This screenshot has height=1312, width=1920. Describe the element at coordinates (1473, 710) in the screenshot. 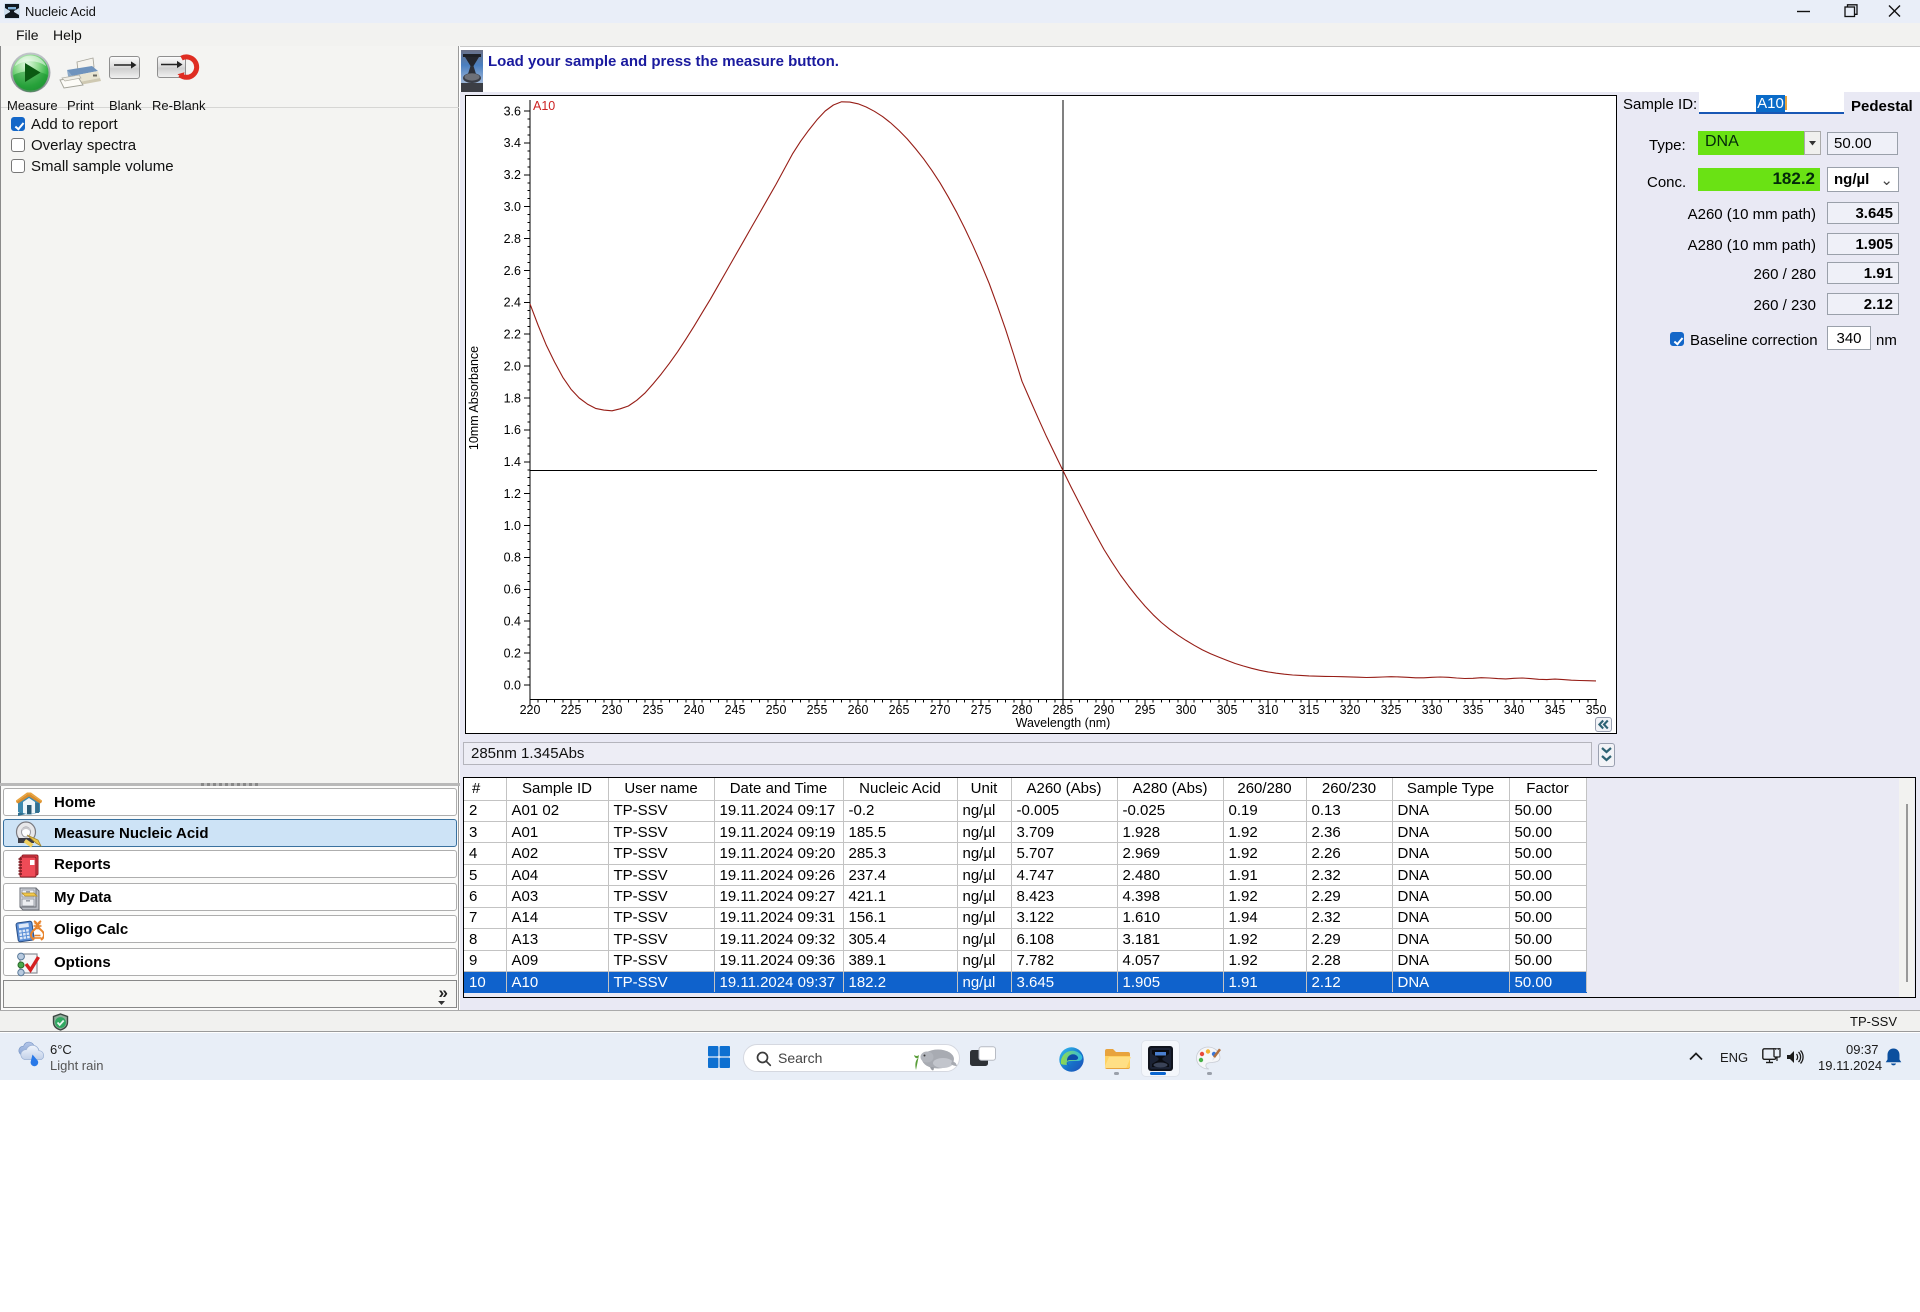

I see `svg-text: 335` at that location.